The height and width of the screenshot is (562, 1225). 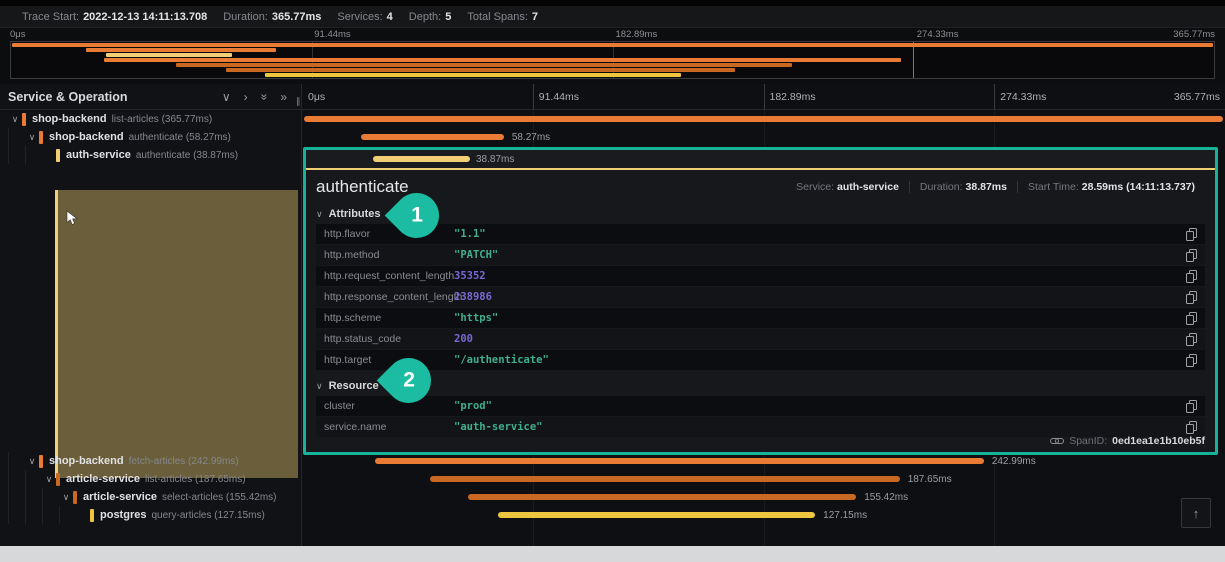 I want to click on footer-strip, so click(x=612, y=554).